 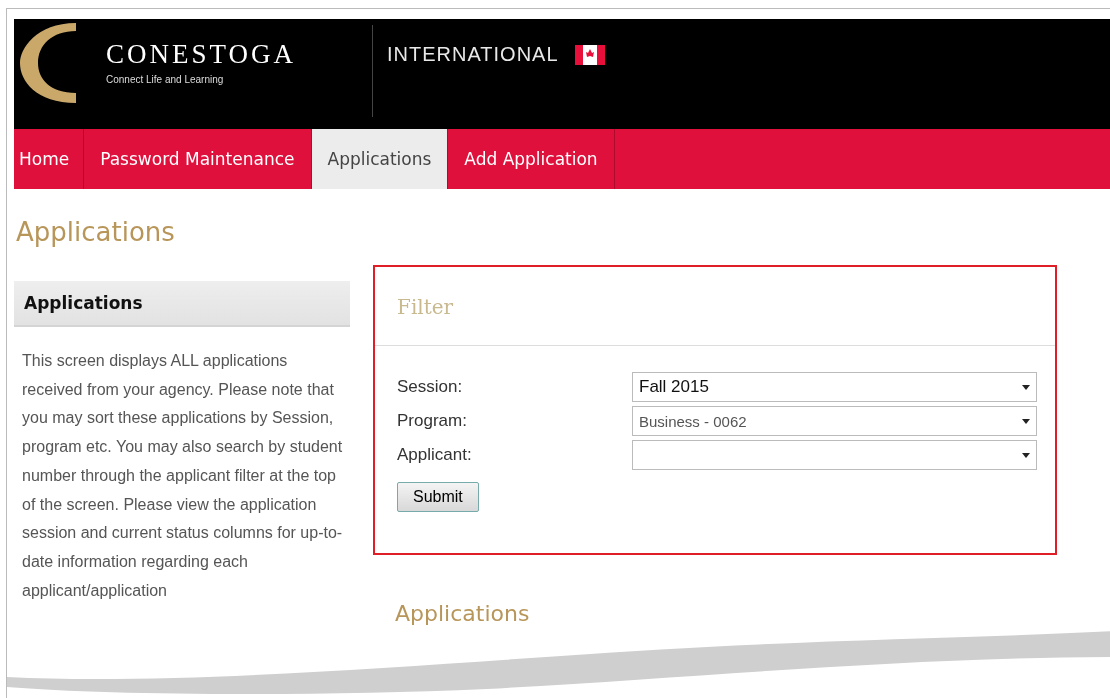 I want to click on nav-tab: Password Maintenance, so click(x=198, y=159).